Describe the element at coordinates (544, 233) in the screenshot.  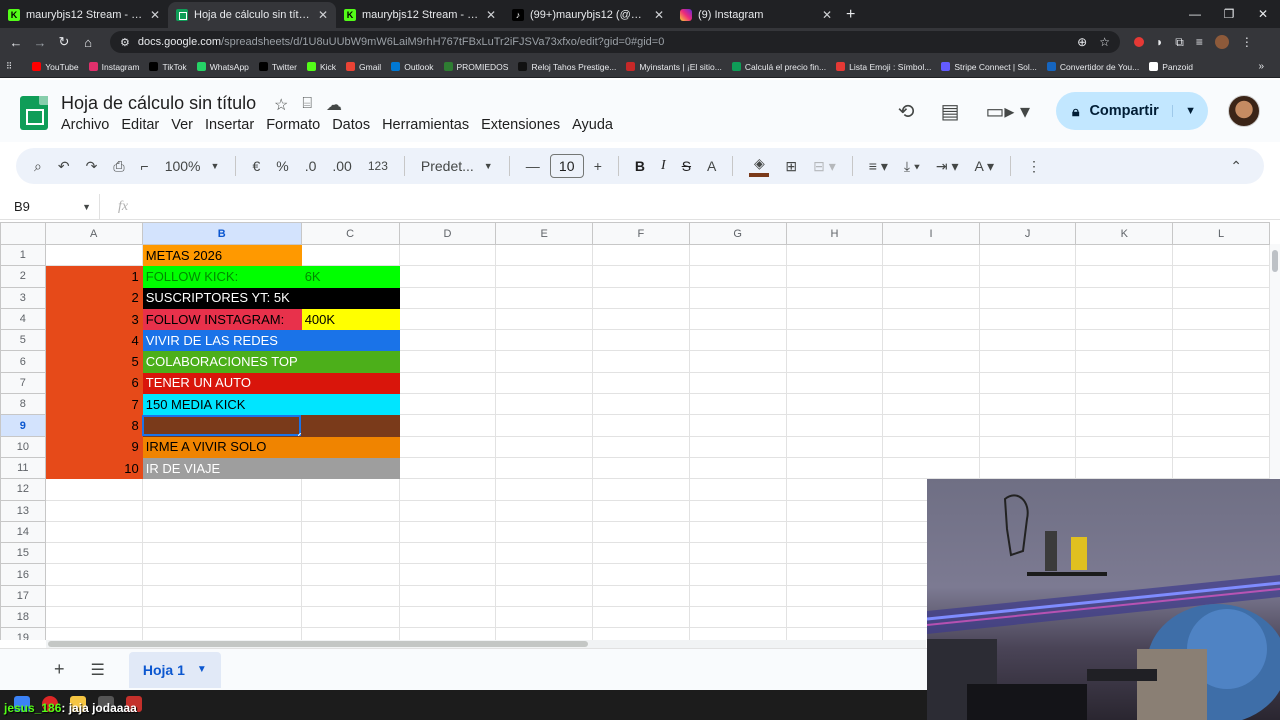
I see `column-header: E` at that location.